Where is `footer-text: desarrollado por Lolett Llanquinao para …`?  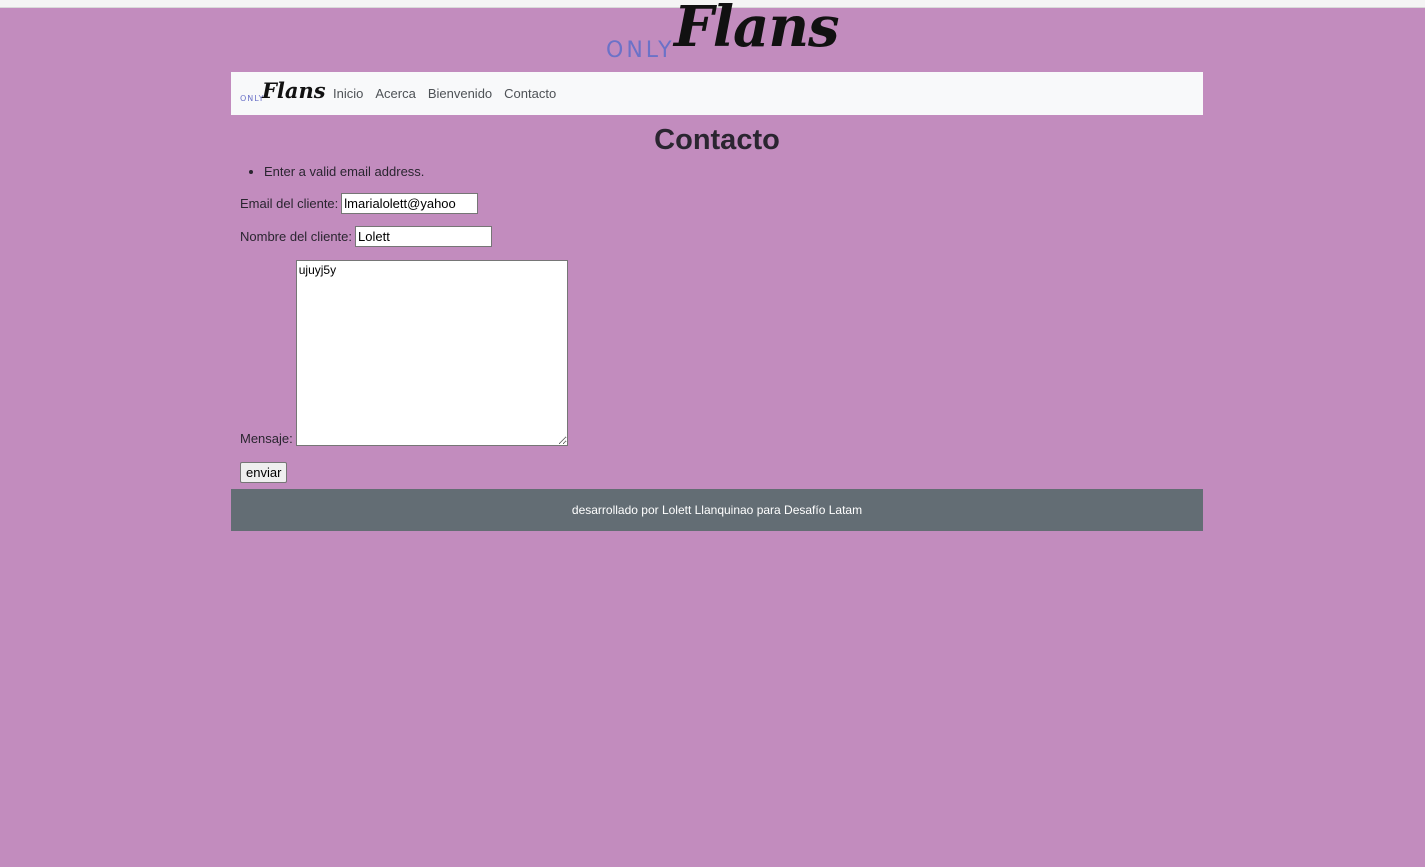 footer-text: desarrollado por Lolett Llanquinao para … is located at coordinates (717, 510).